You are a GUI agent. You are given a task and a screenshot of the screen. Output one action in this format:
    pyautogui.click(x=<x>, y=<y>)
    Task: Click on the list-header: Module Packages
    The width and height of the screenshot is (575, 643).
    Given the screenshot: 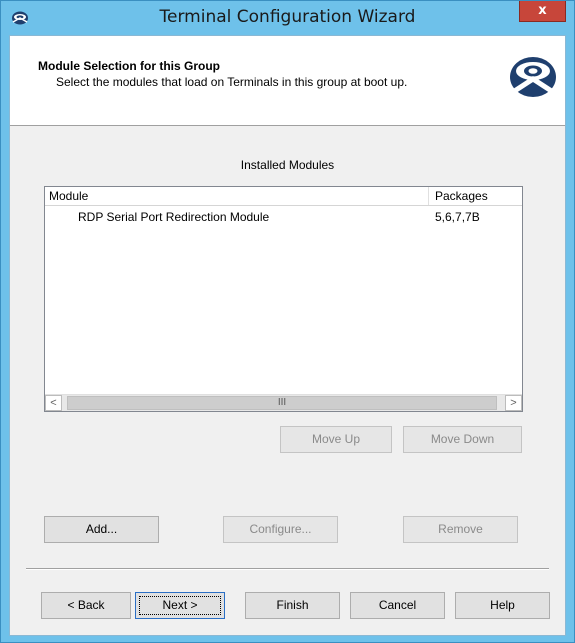 What is the action you would take?
    pyautogui.click(x=283, y=196)
    